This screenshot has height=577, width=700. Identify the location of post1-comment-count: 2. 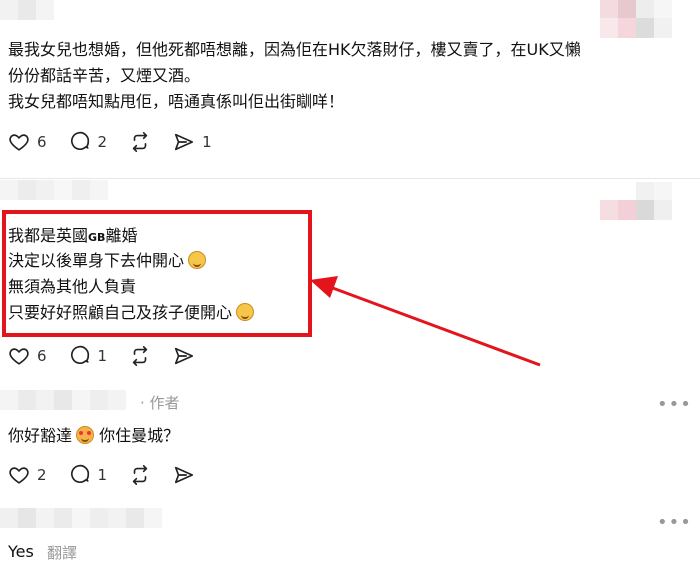
(102, 142).